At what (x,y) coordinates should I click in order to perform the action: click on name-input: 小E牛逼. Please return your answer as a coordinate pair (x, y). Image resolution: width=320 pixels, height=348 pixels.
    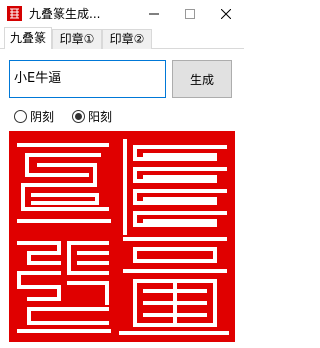
    Looking at the image, I should click on (87, 79).